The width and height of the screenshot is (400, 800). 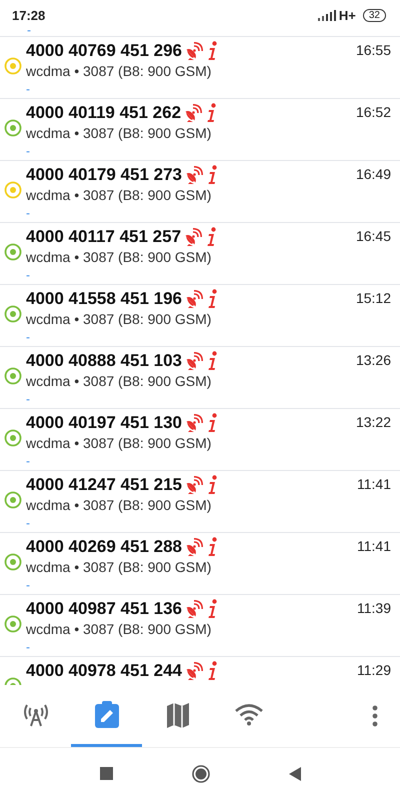 I want to click on cell-id: 4000 40888 451 103, so click(x=104, y=361).